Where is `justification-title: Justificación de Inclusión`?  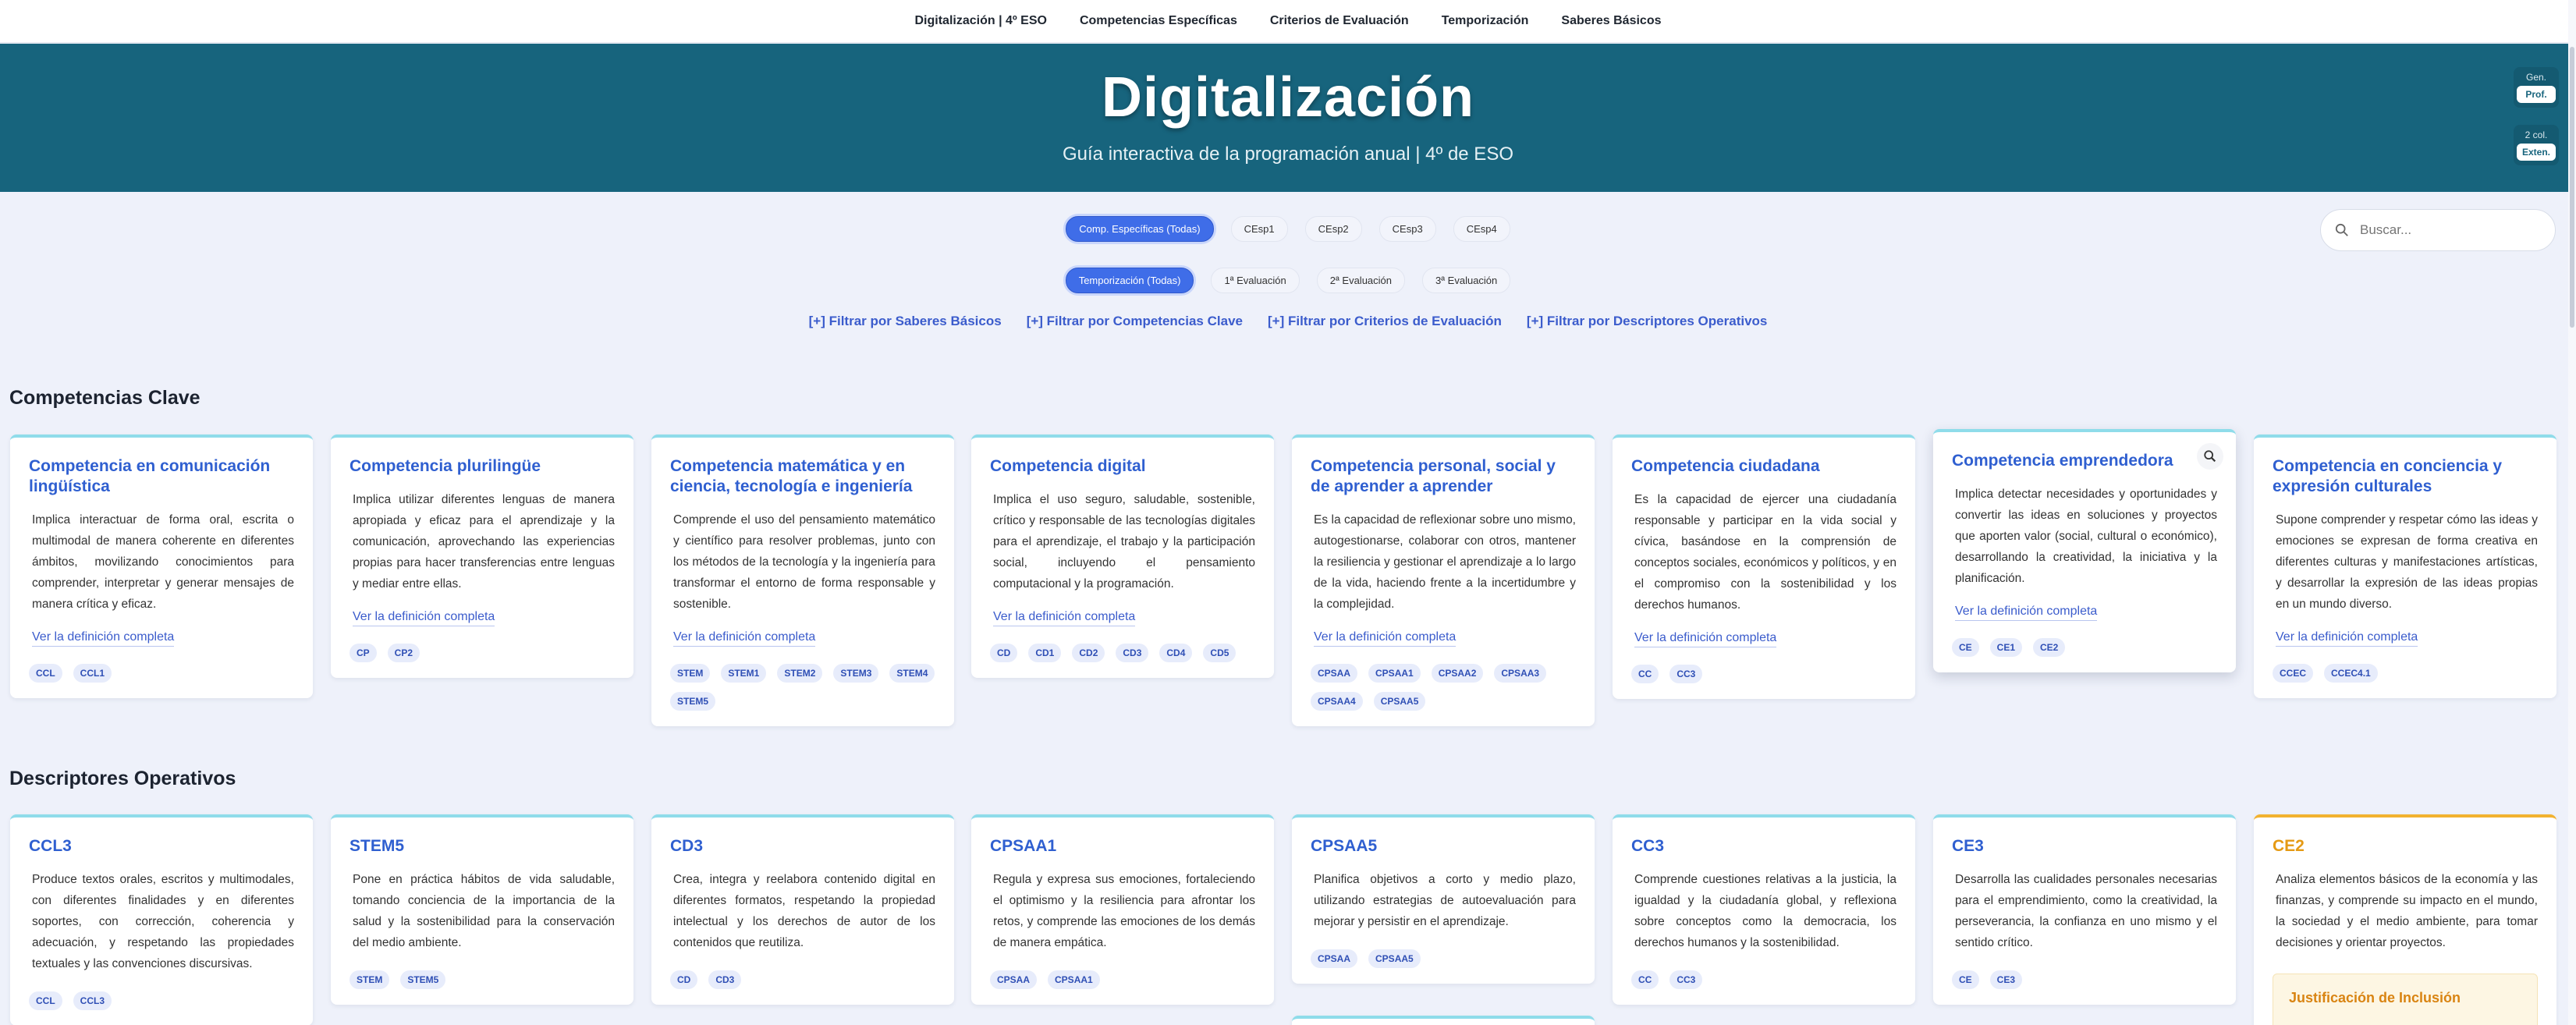
justification-title: Justificación de Inclusión is located at coordinates (2375, 997).